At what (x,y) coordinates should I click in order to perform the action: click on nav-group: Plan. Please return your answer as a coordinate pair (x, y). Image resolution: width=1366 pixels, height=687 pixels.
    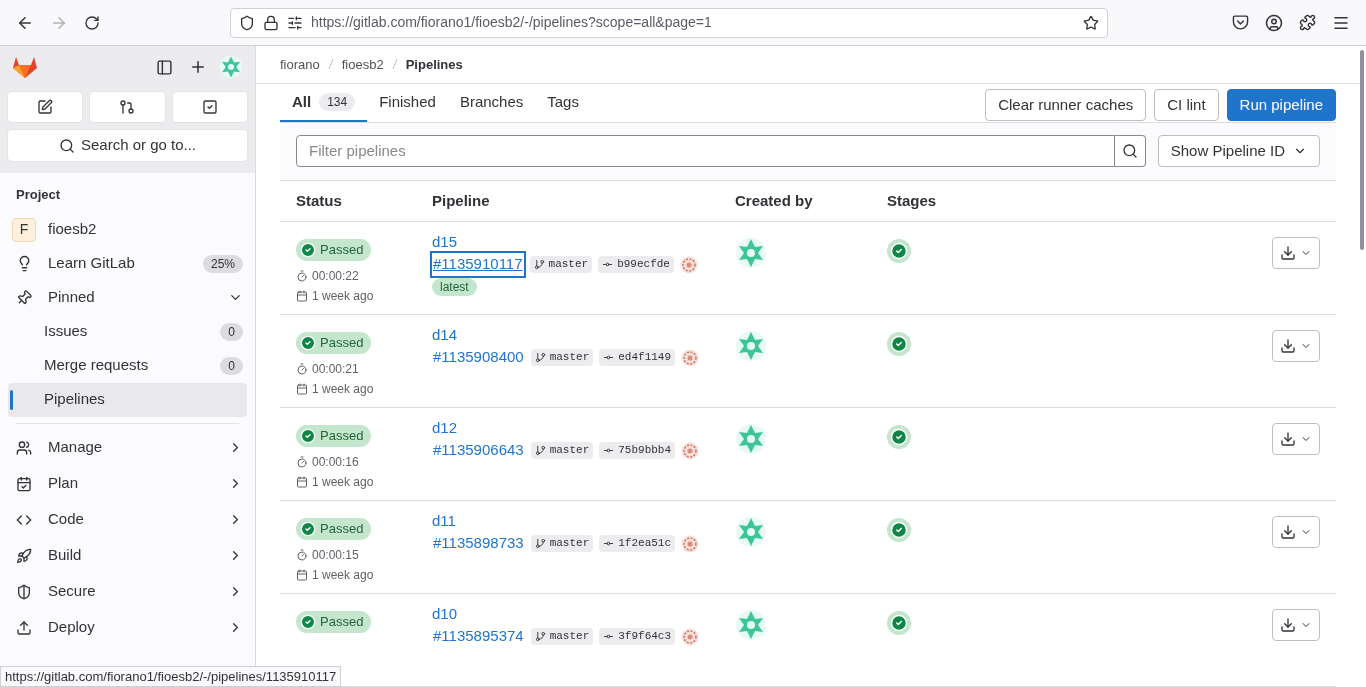
    Looking at the image, I should click on (127, 483).